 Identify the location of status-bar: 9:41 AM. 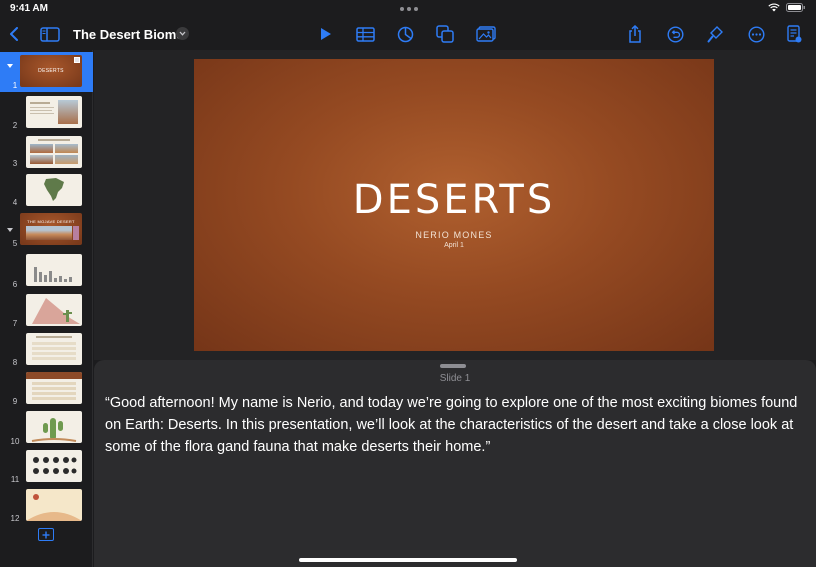
(408, 9).